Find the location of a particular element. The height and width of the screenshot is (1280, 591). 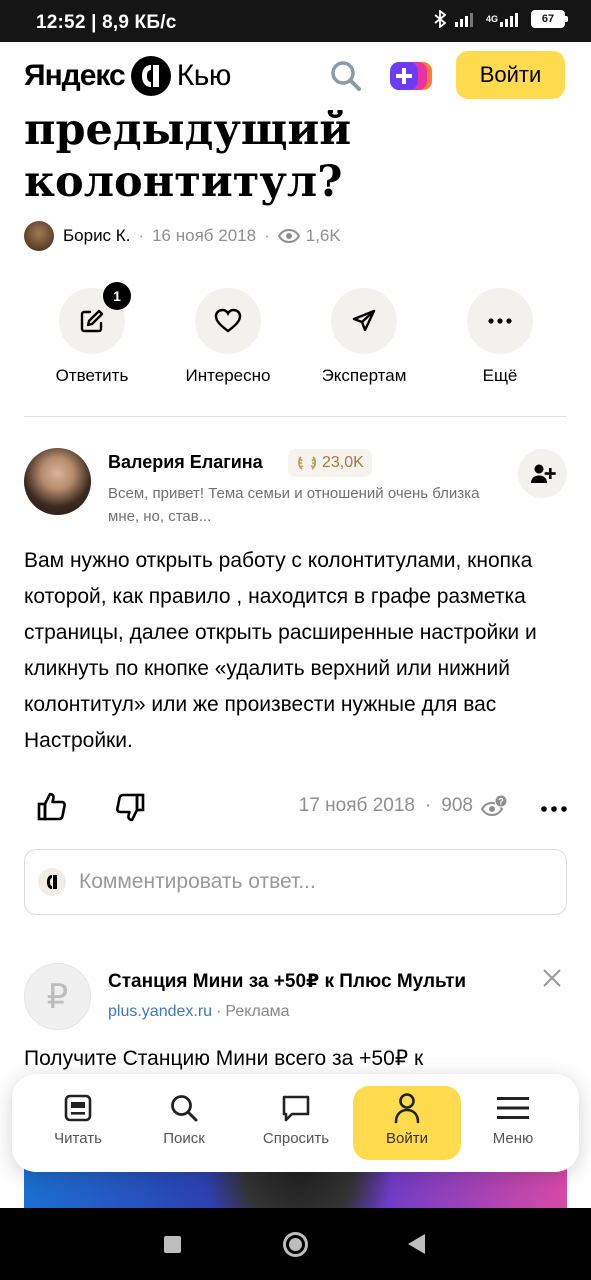

divider is located at coordinates (295, 416).